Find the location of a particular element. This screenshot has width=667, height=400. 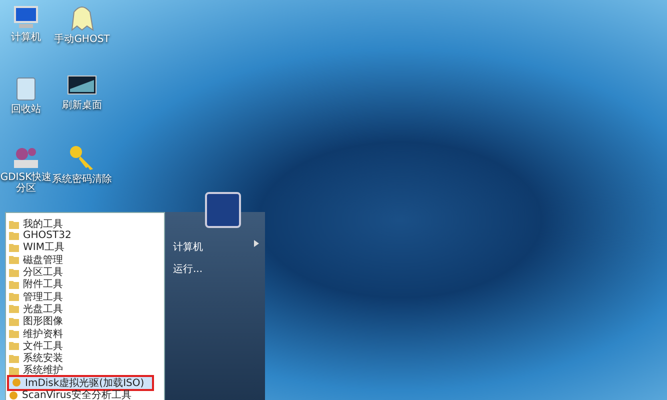

program-item: 分区工具 is located at coordinates (79, 272).